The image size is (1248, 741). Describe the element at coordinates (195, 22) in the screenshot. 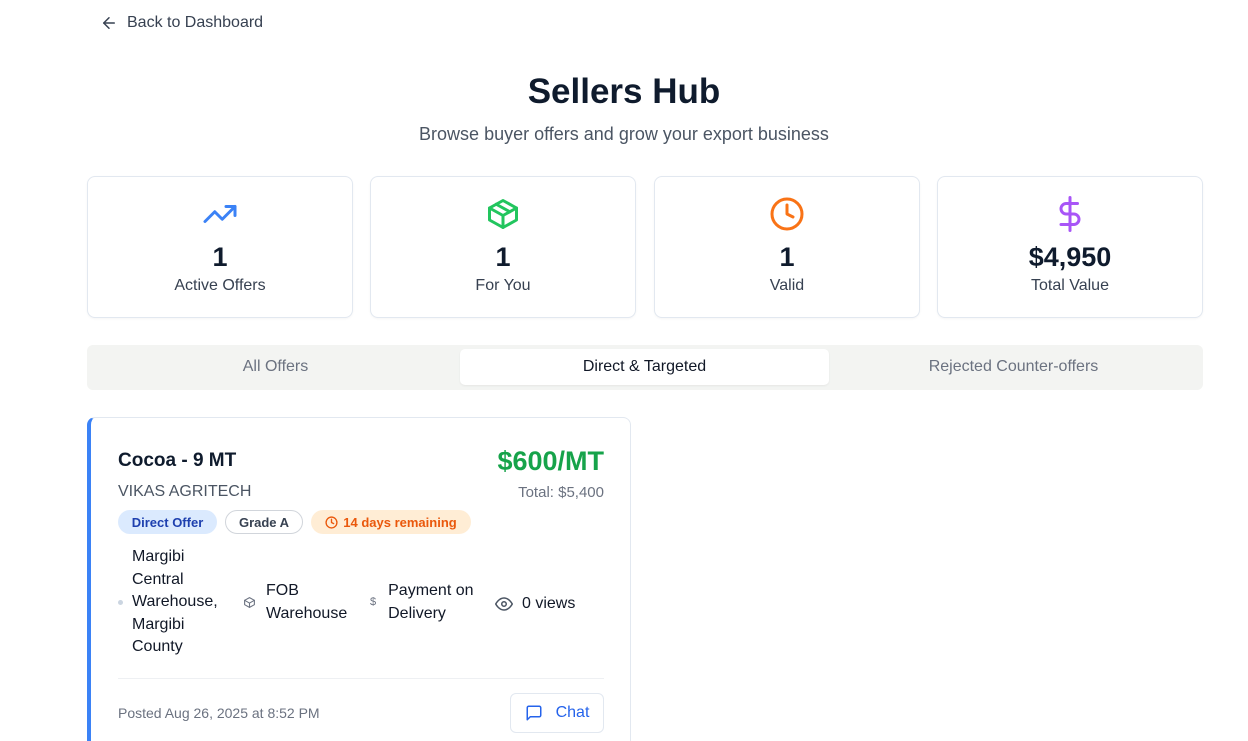

I see `back-link-label: Back to Dashboard` at that location.